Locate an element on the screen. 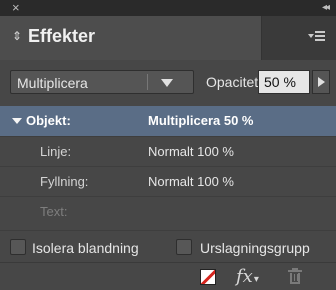 The width and height of the screenshot is (336, 290). chevron-right-icon is located at coordinates (321, 82).